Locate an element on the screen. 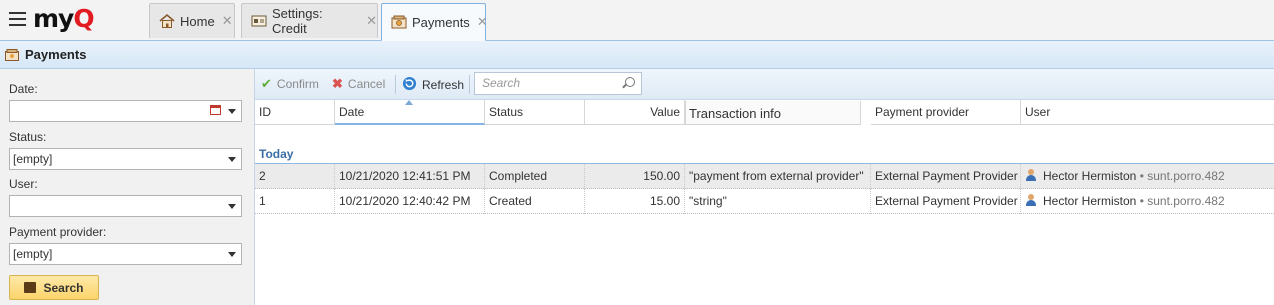 The height and width of the screenshot is (305, 1274). tab-home: Home ✕ is located at coordinates (192, 20).